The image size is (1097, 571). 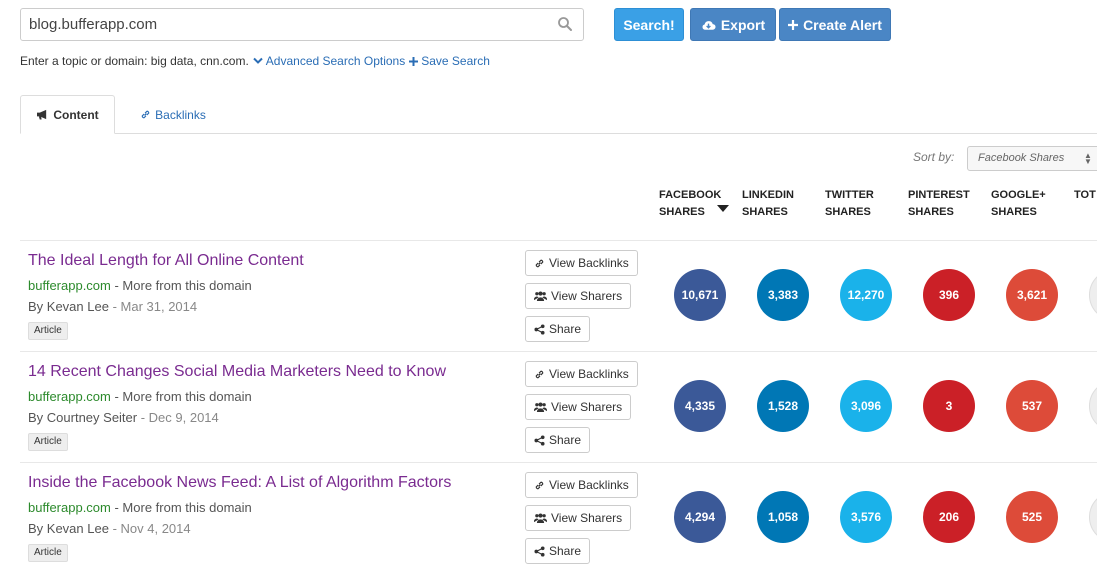 I want to click on sort-select-value: Facebook Shares, so click(x=1021, y=158).